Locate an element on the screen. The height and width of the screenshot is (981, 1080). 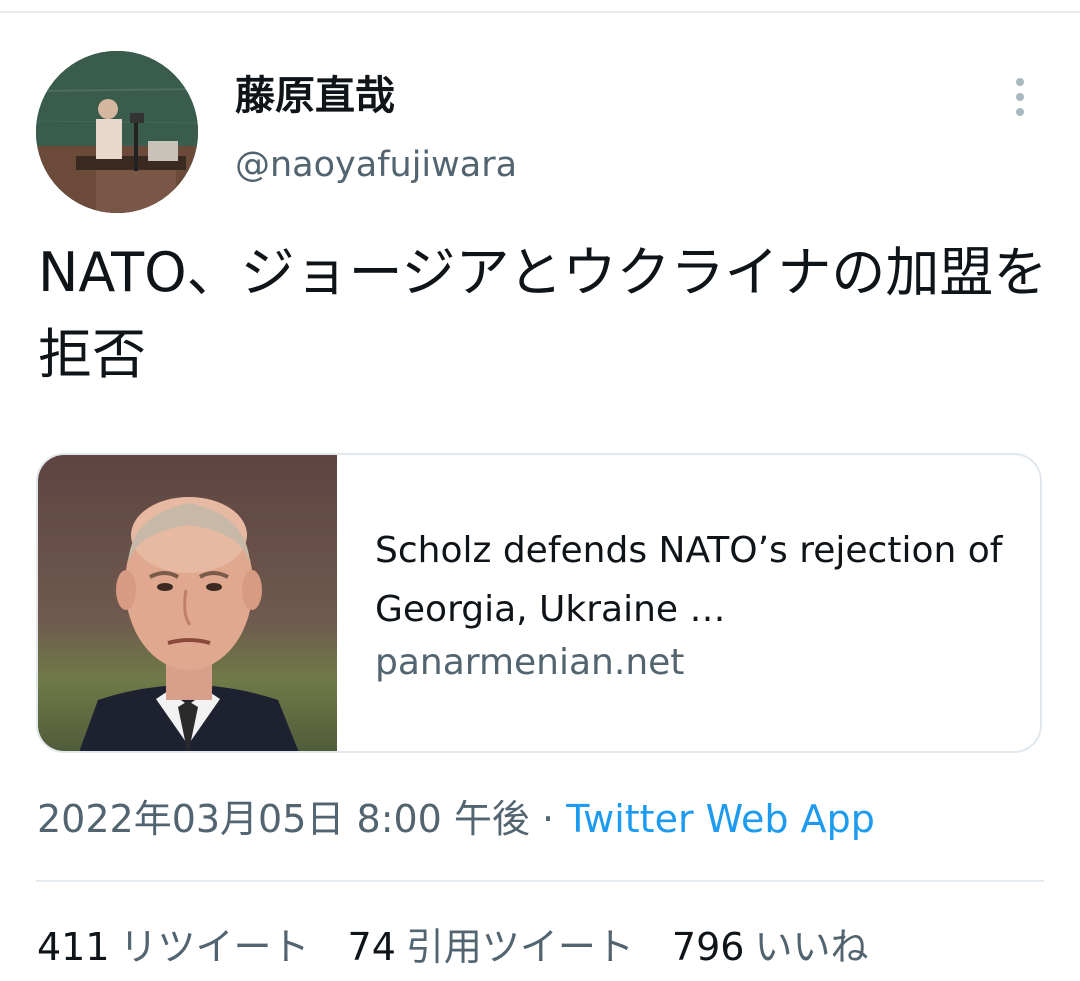
likes-stat: 796 いいね is located at coordinates (770, 947).